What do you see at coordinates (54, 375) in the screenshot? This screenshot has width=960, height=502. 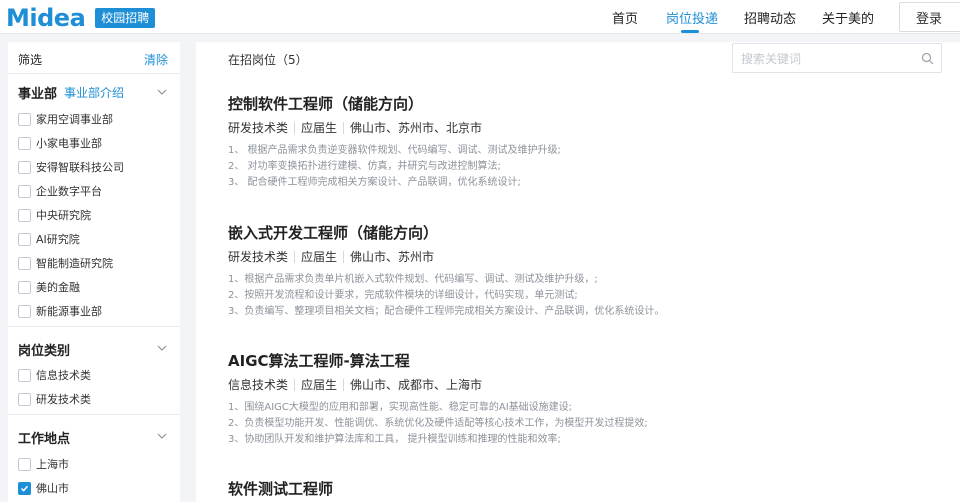 I see `filter-option: 信息技术类` at bounding box center [54, 375].